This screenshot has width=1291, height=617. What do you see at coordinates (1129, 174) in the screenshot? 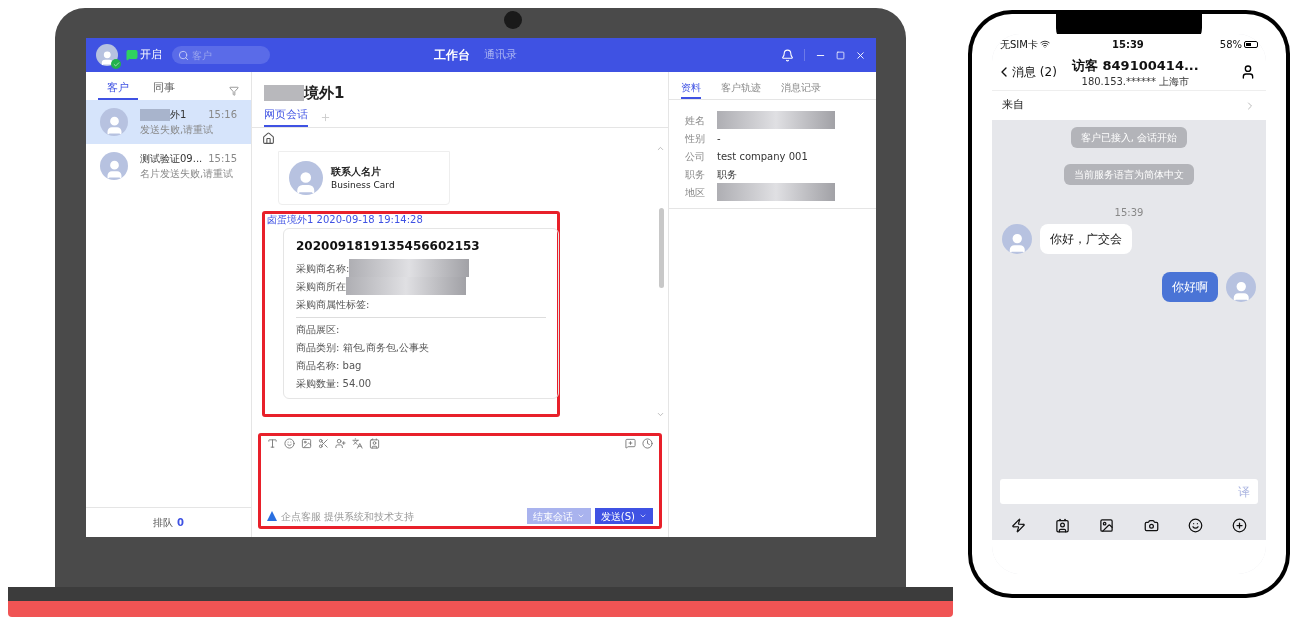
I see `system-note: 当前服务语言为简体中文` at bounding box center [1129, 174].